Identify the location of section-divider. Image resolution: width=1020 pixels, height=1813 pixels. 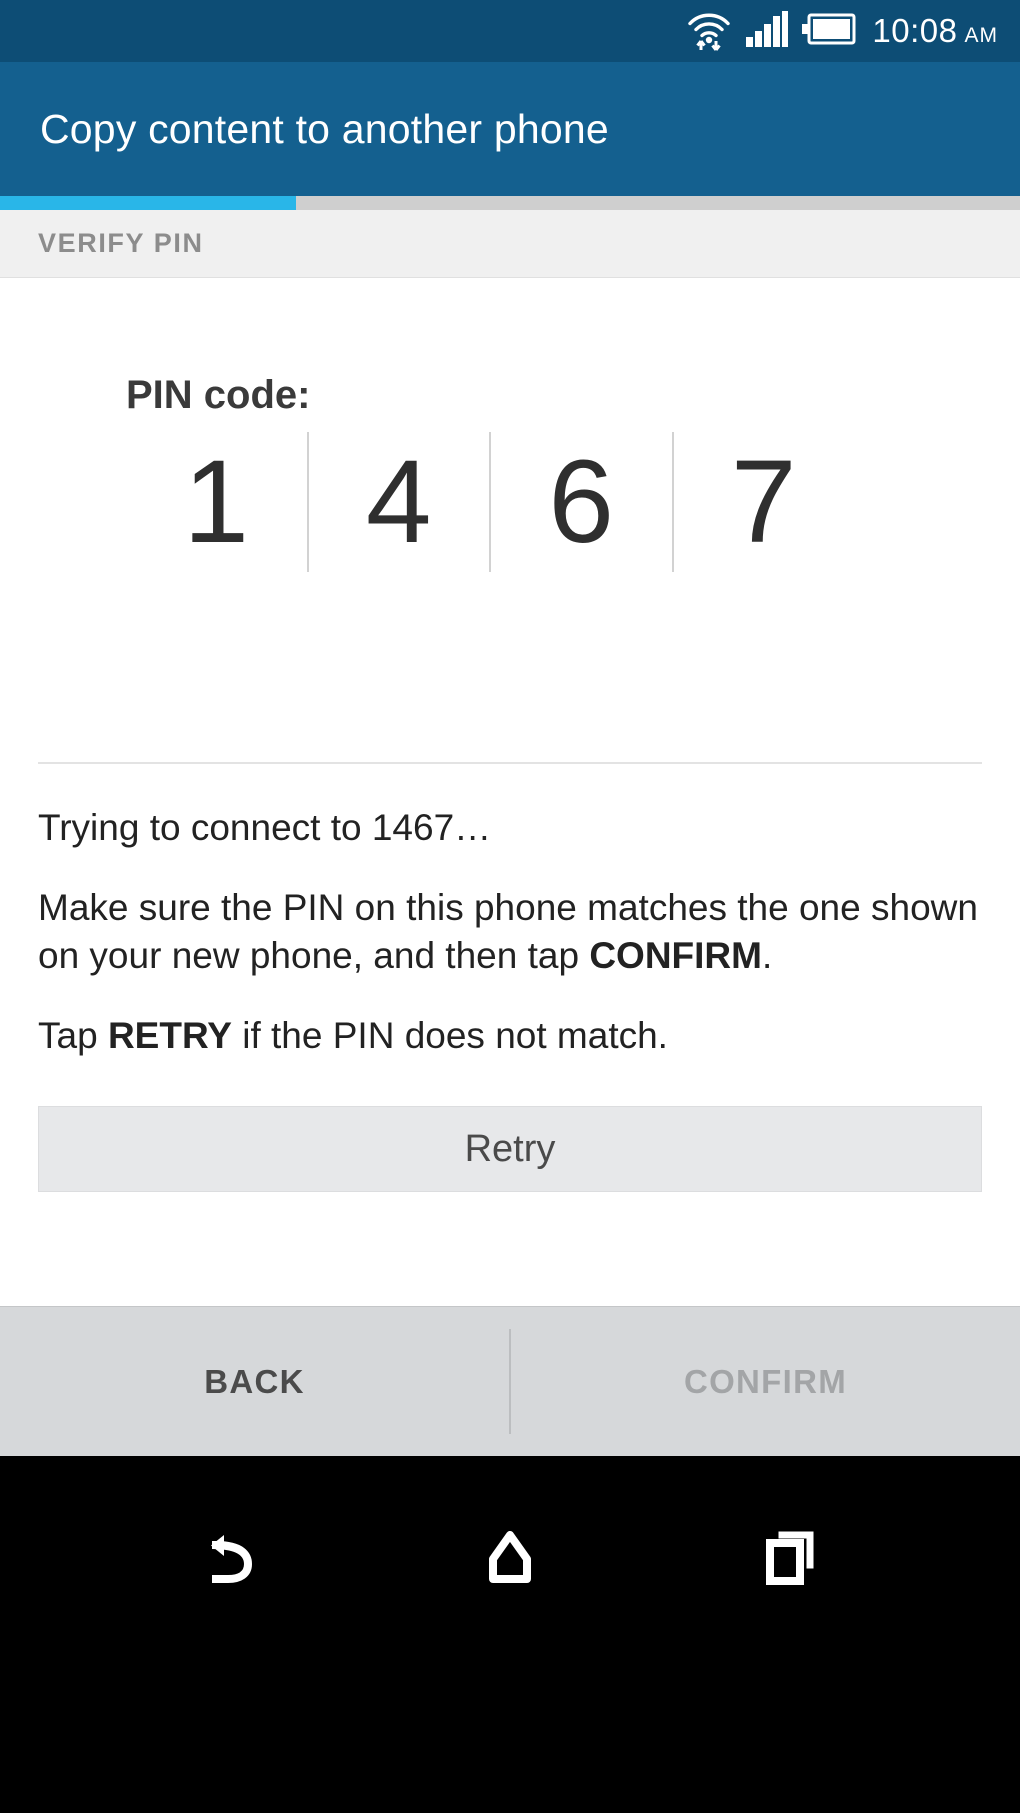
(510, 763).